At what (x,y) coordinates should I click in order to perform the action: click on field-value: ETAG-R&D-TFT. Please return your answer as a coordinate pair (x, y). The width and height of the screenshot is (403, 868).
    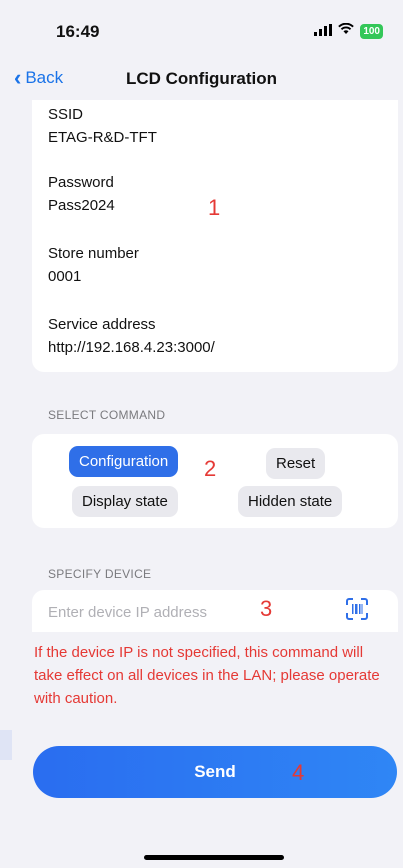
    Looking at the image, I should click on (102, 137).